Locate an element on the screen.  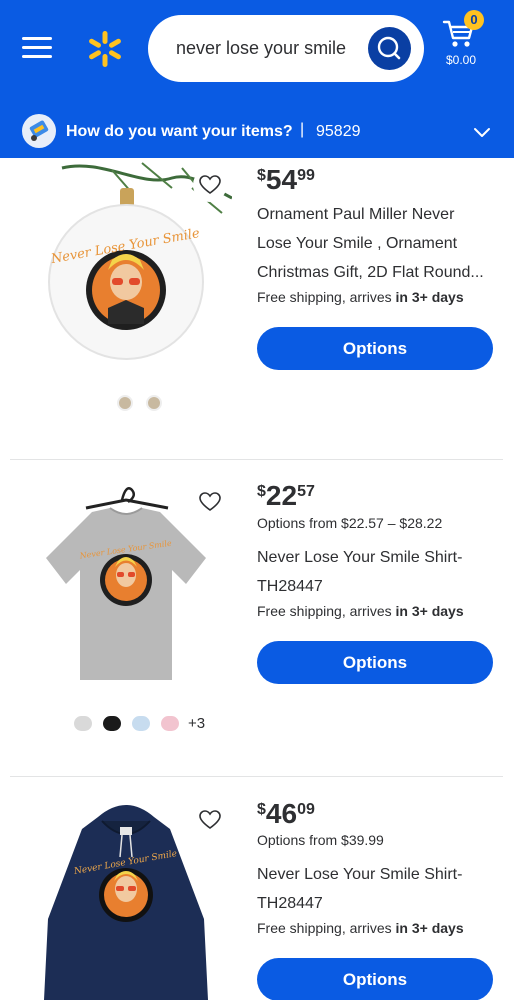
color-swatch-black is located at coordinates (112, 723).